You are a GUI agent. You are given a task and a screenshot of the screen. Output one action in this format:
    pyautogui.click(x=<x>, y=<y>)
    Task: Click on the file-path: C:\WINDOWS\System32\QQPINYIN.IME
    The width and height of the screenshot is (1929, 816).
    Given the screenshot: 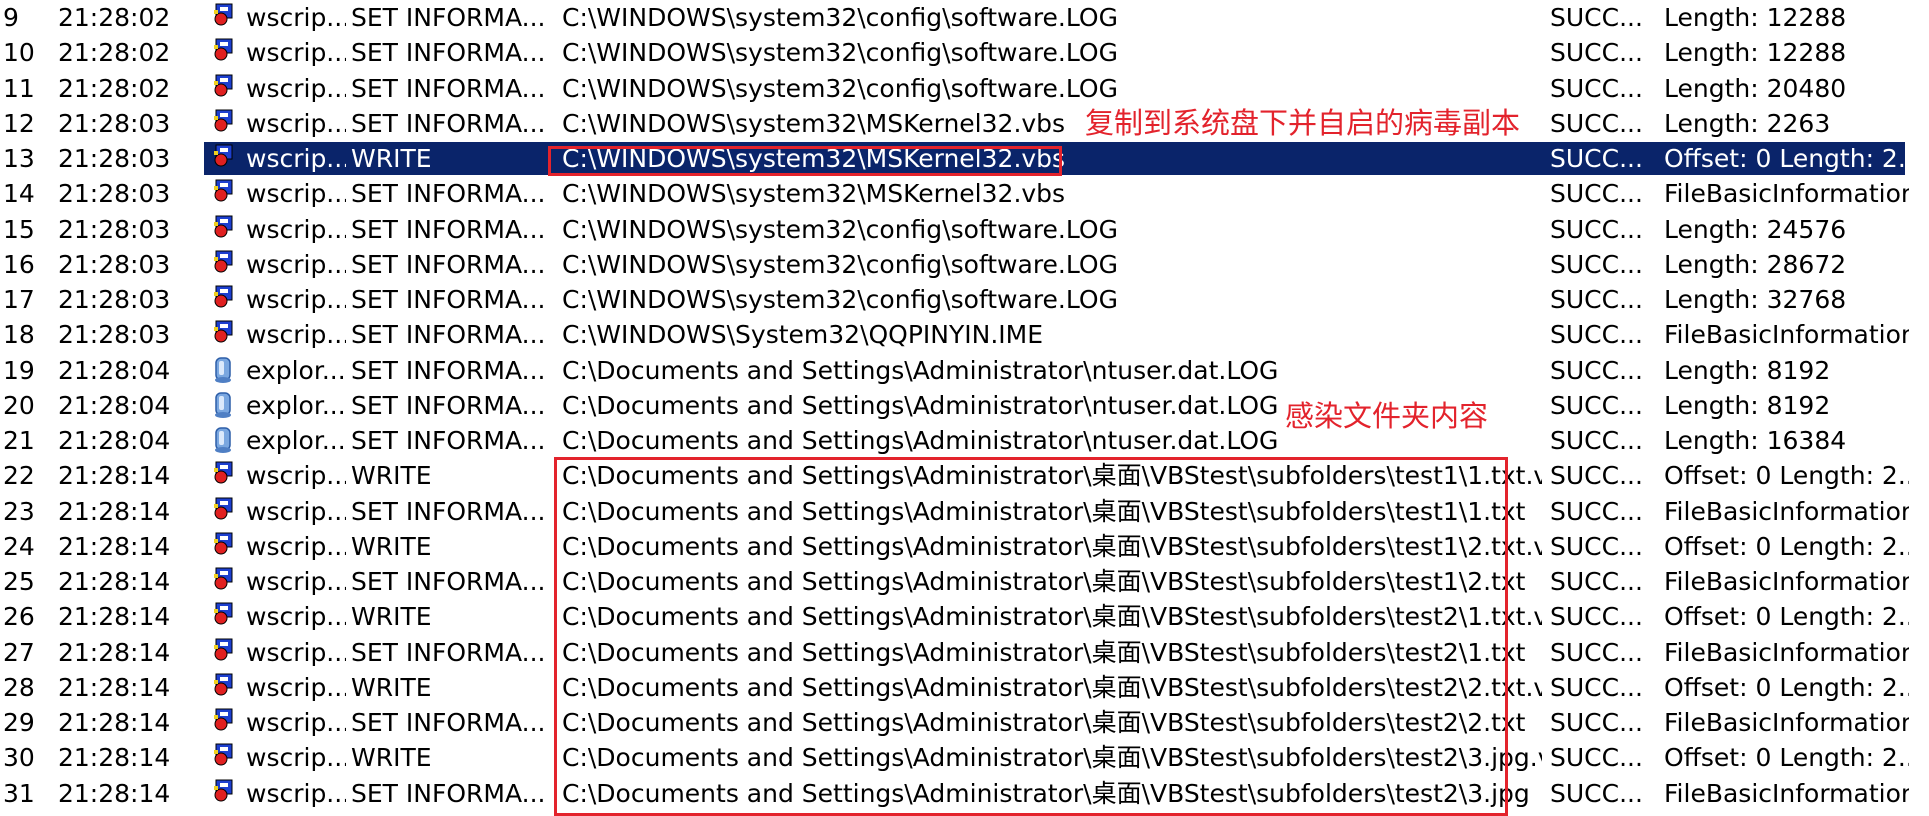 What is the action you would take?
    pyautogui.click(x=803, y=335)
    